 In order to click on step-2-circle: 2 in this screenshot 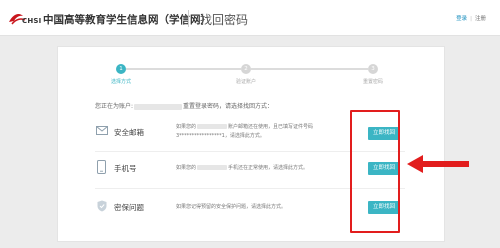, I will do `click(246, 69)`.